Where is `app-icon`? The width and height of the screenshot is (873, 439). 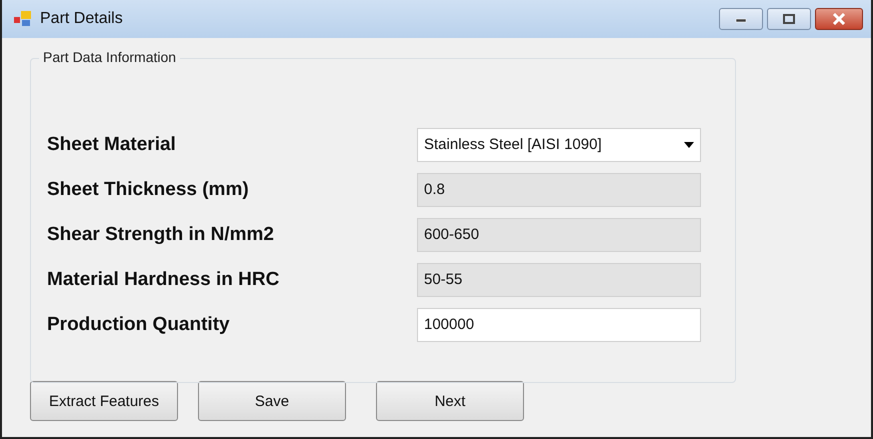 app-icon is located at coordinates (23, 19).